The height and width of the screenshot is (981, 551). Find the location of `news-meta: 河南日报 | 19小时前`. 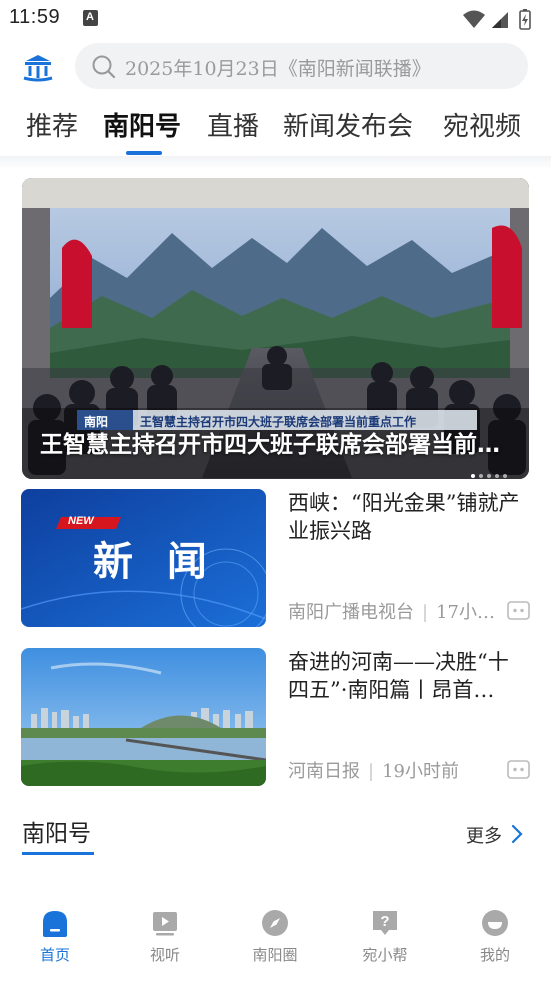

news-meta: 河南日报 | 19小时前 is located at coordinates (373, 771).